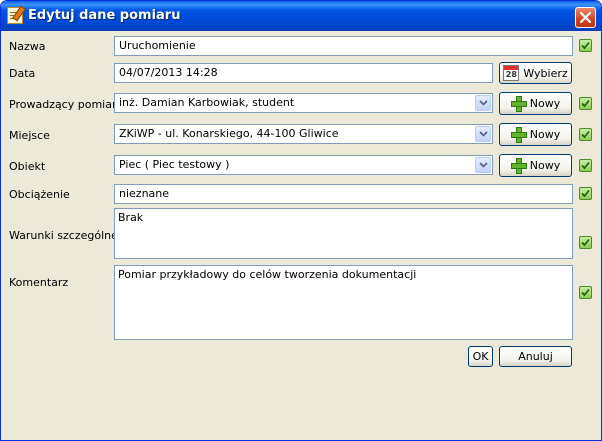  What do you see at coordinates (301, 16) in the screenshot?
I see `title-bar: Edytuj dane pomiaru` at bounding box center [301, 16].